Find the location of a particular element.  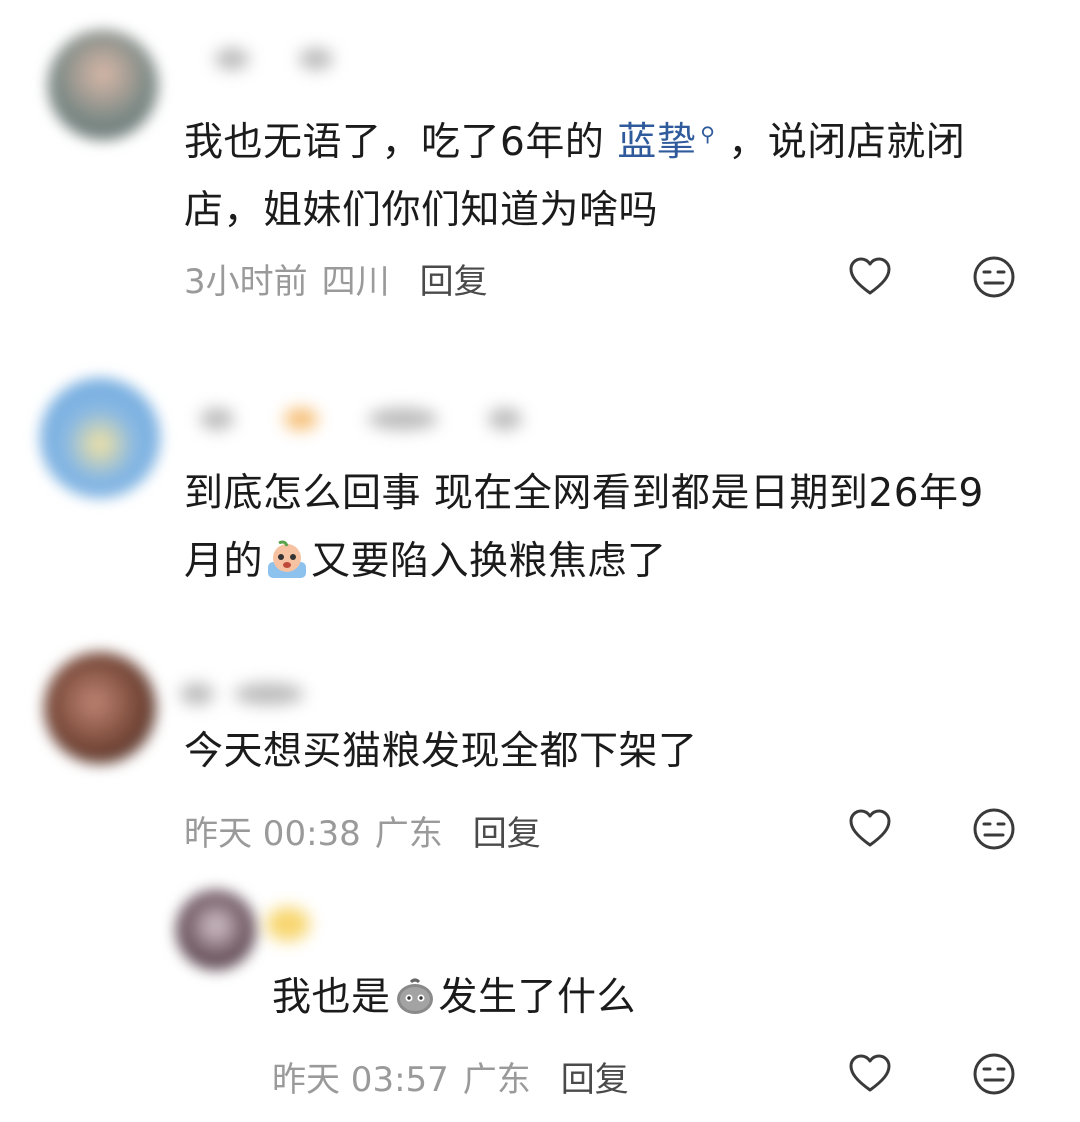

comment-text: 到底怎么回事 现在全网看到都是日期到26年9 月的 又要陷入换粮焦虑了 is located at coordinates (584, 527).